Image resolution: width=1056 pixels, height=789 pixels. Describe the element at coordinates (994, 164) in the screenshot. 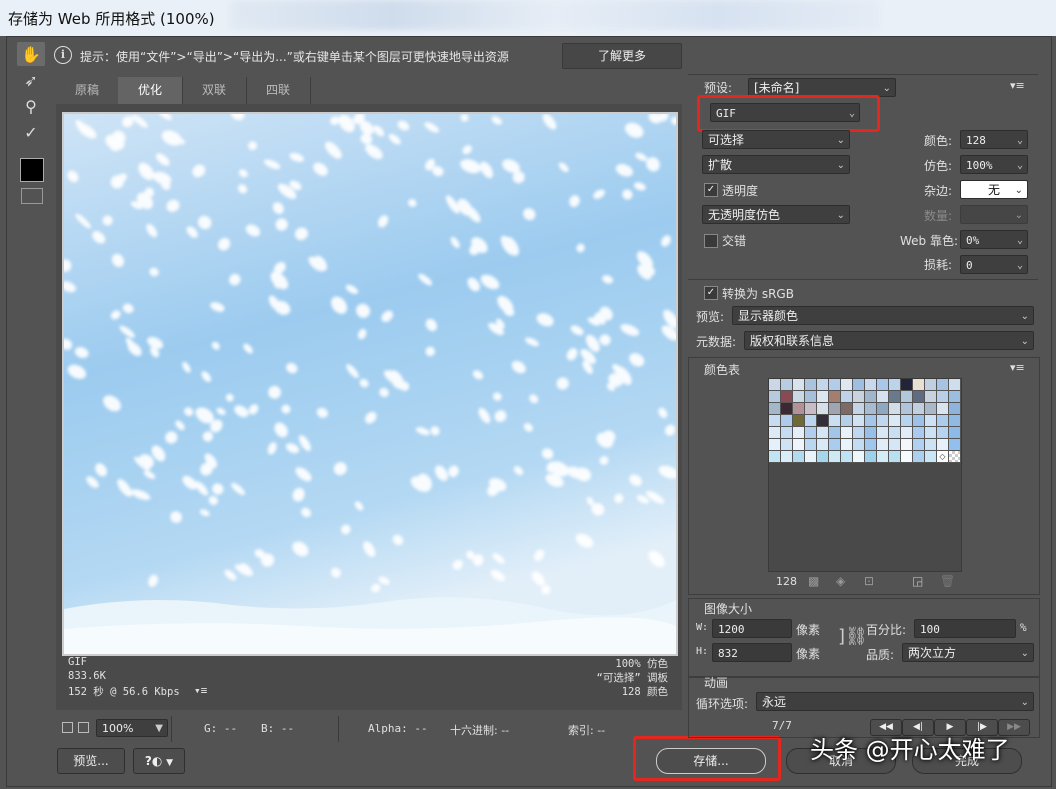

I see `dither-amount-select: 100% ⌄` at that location.